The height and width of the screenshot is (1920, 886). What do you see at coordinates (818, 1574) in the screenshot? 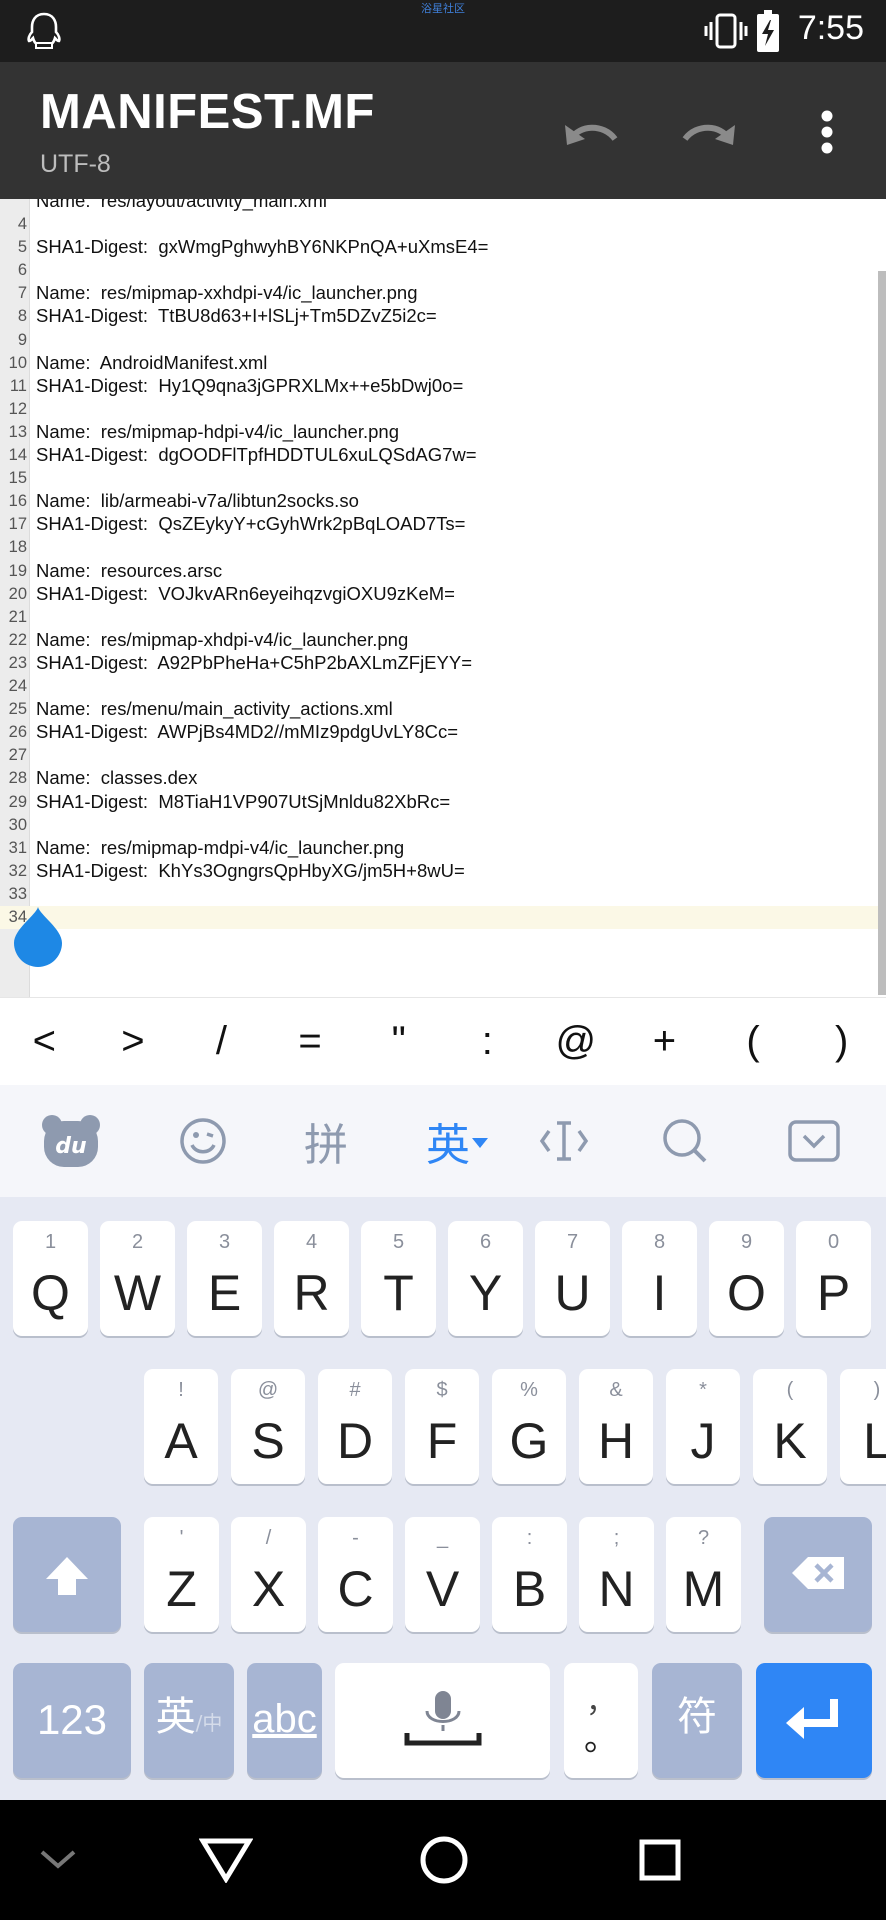
I see `backspace-key` at bounding box center [818, 1574].